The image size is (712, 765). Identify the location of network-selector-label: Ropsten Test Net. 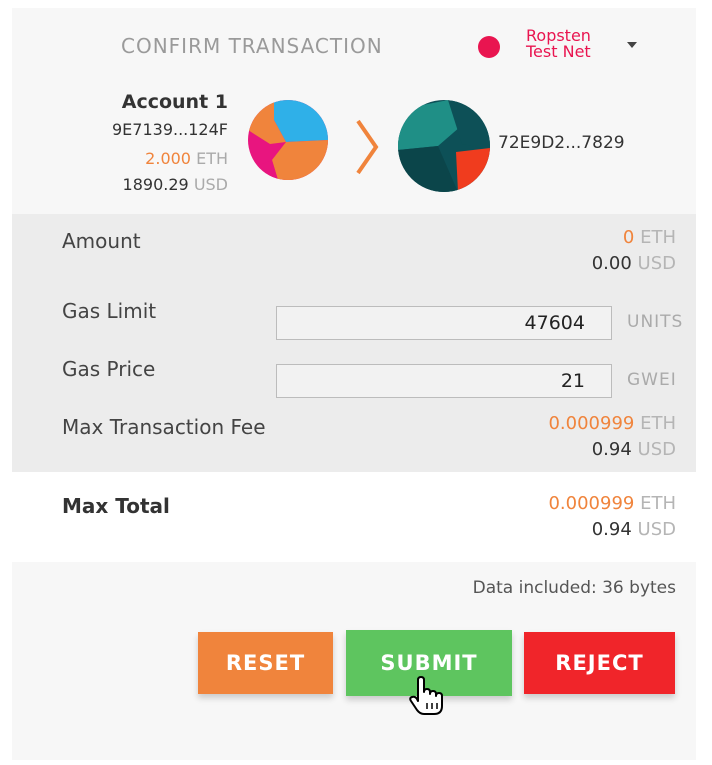
(558, 44).